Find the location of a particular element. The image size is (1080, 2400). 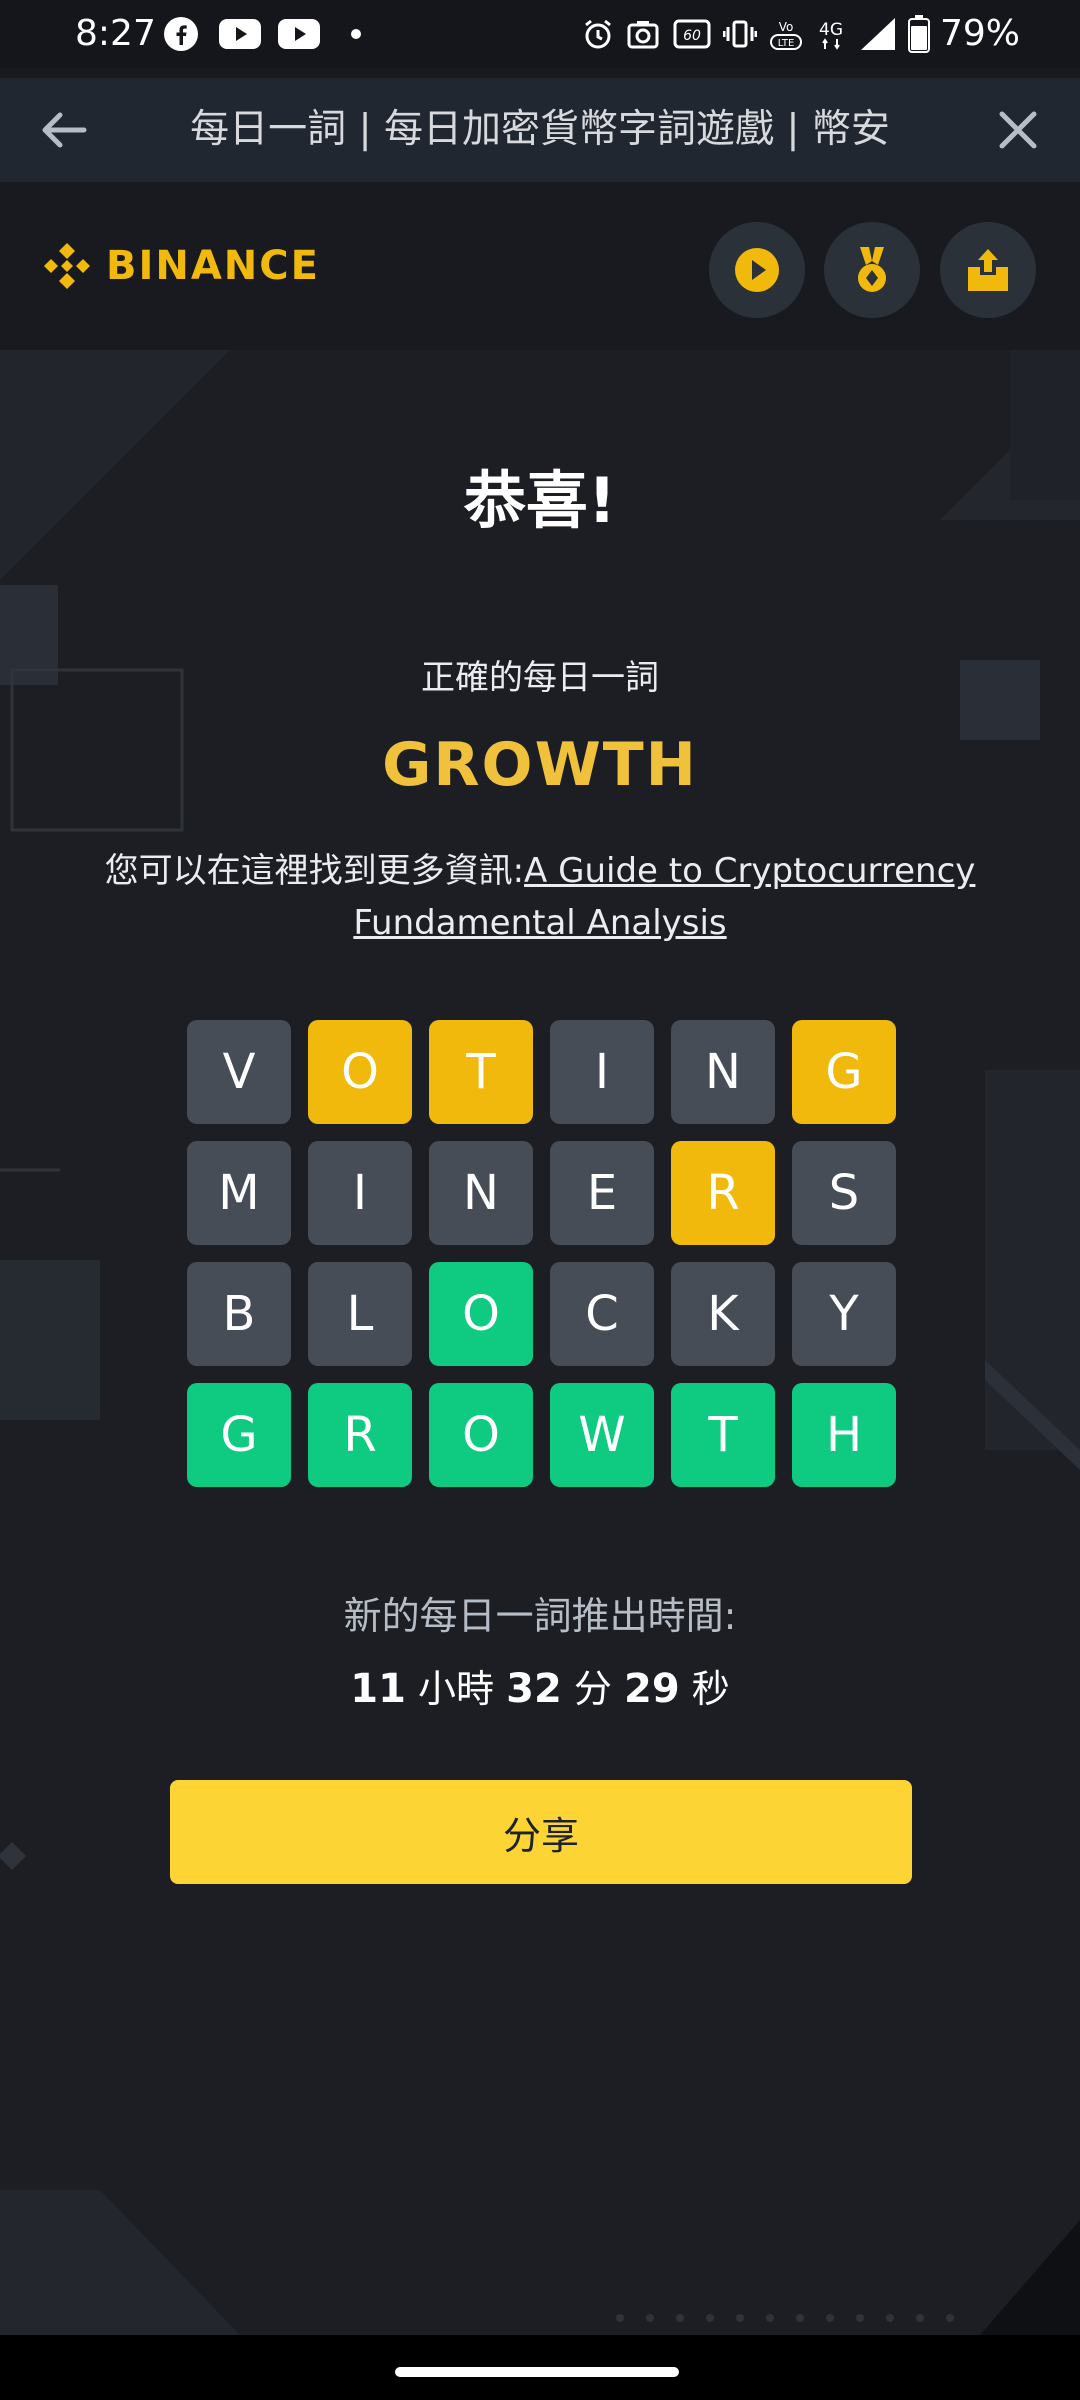

alarm-icon is located at coordinates (598, 34).